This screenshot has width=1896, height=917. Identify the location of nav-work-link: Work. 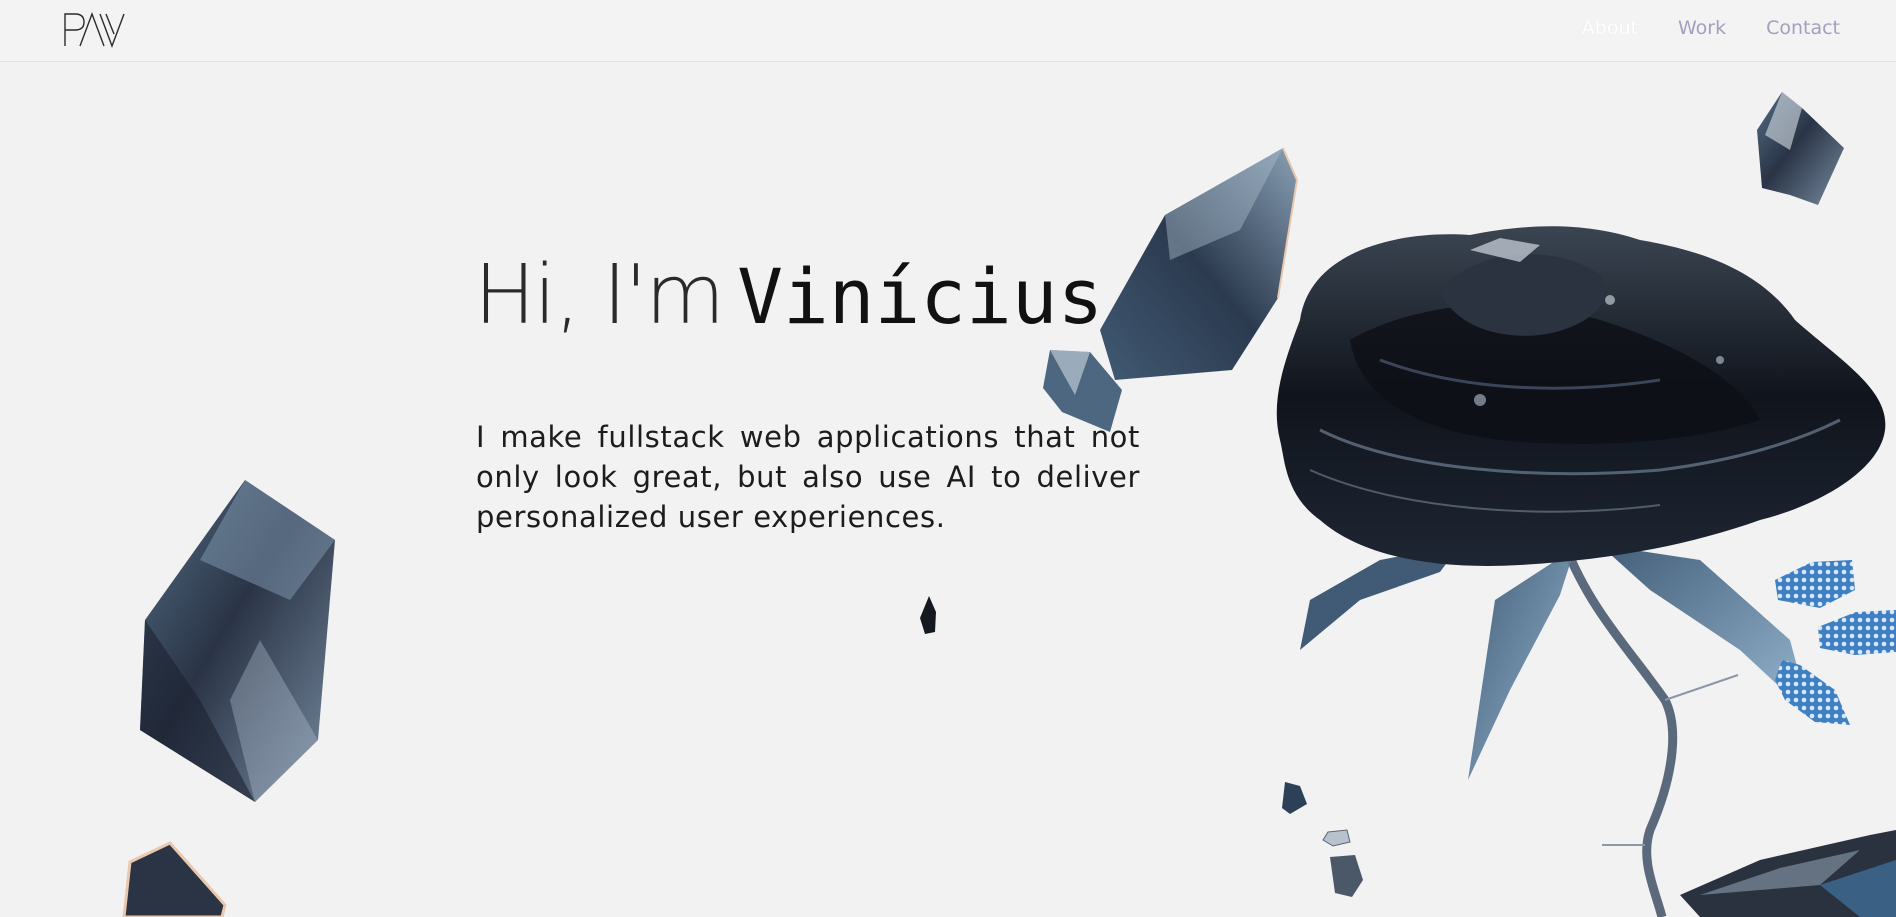
(1702, 28).